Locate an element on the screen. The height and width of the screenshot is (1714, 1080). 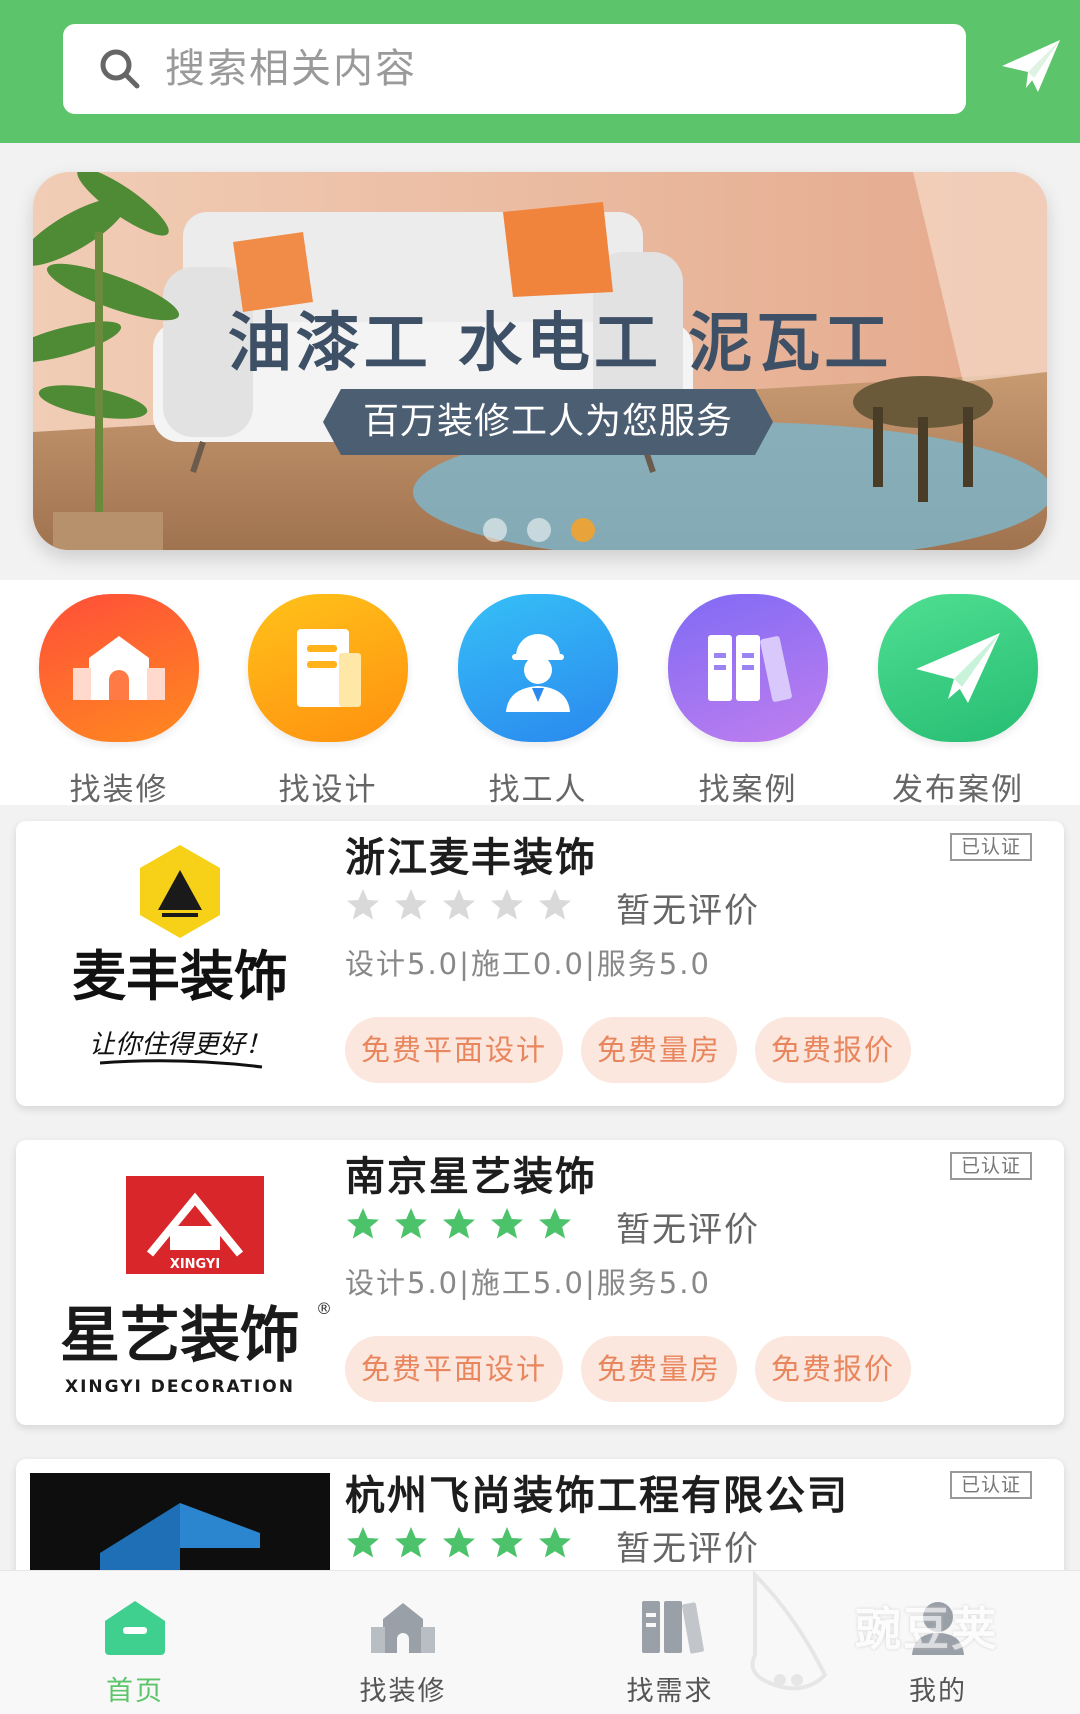
nav-find-renovation: 找装修 is located at coordinates (403, 1642).